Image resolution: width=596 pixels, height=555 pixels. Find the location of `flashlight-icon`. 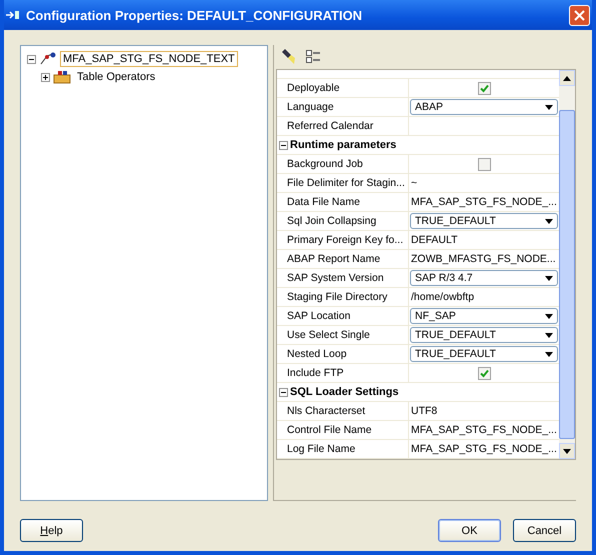

flashlight-icon is located at coordinates (288, 57).